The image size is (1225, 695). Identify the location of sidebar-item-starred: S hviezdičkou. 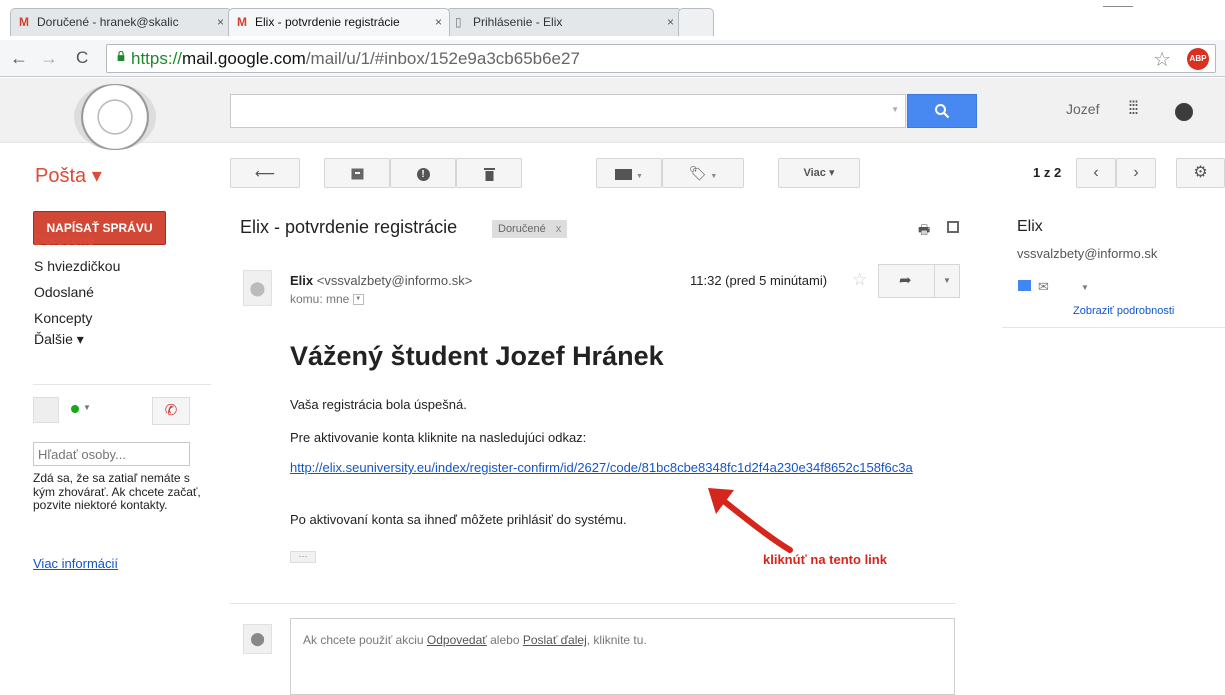
(77, 266).